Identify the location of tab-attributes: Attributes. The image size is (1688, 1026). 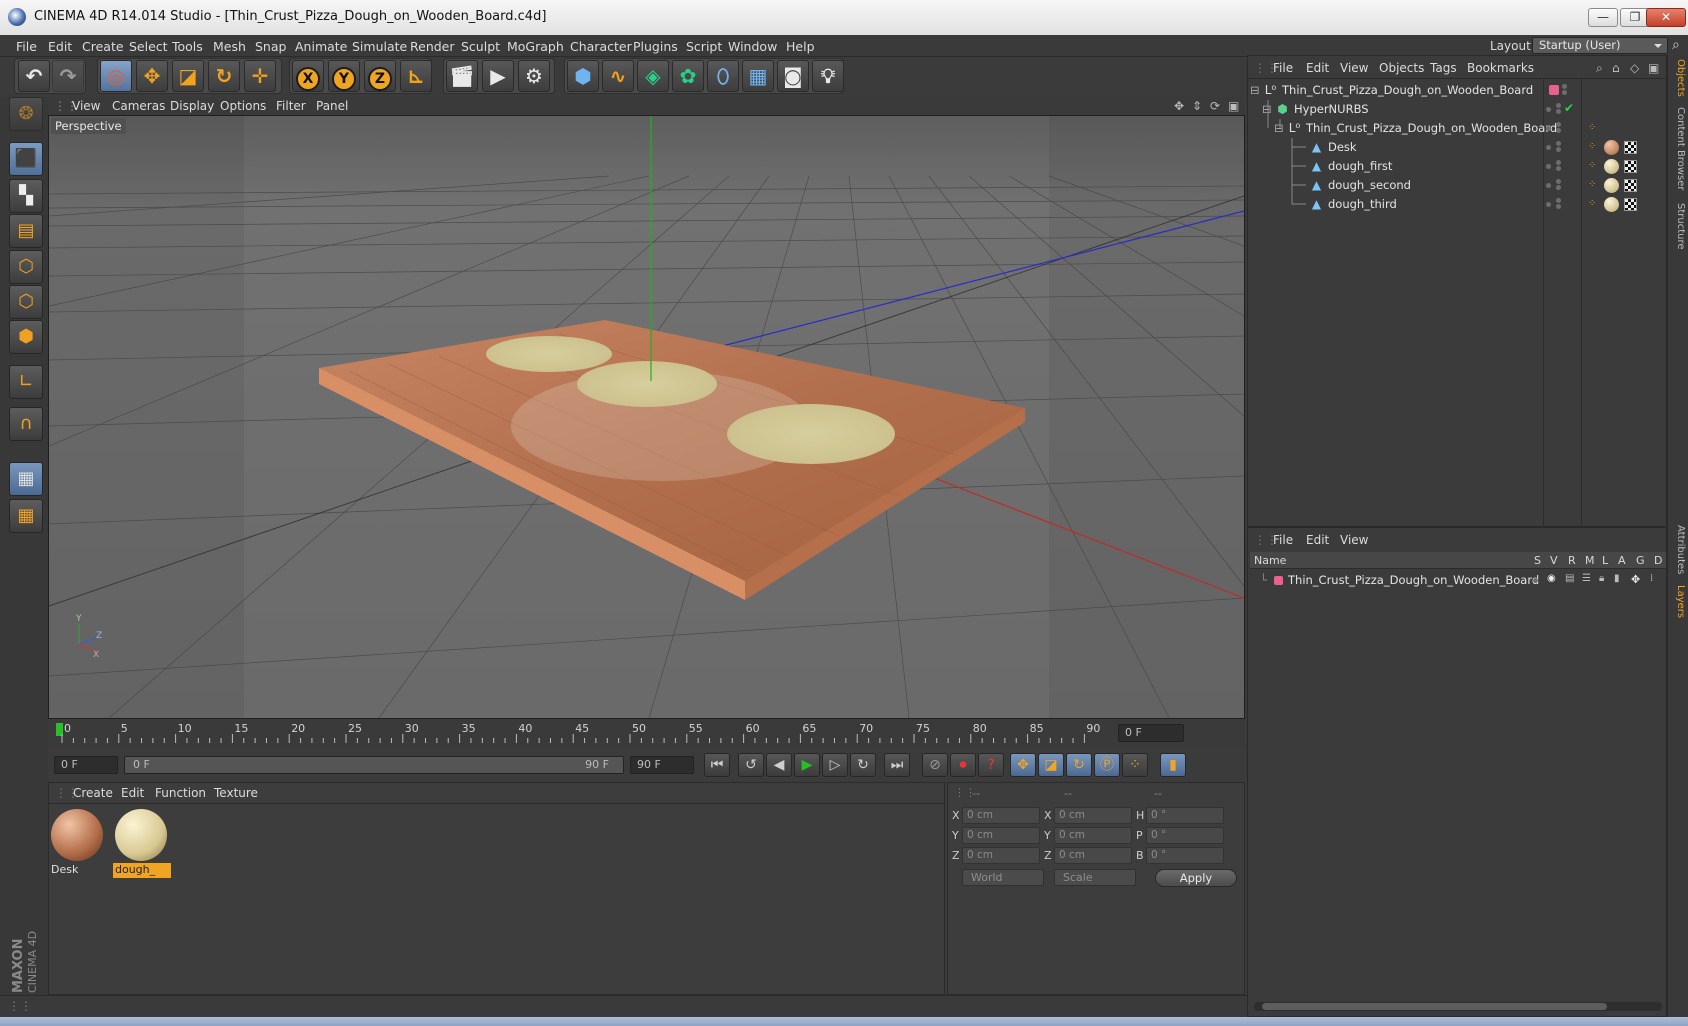
(1678, 549).